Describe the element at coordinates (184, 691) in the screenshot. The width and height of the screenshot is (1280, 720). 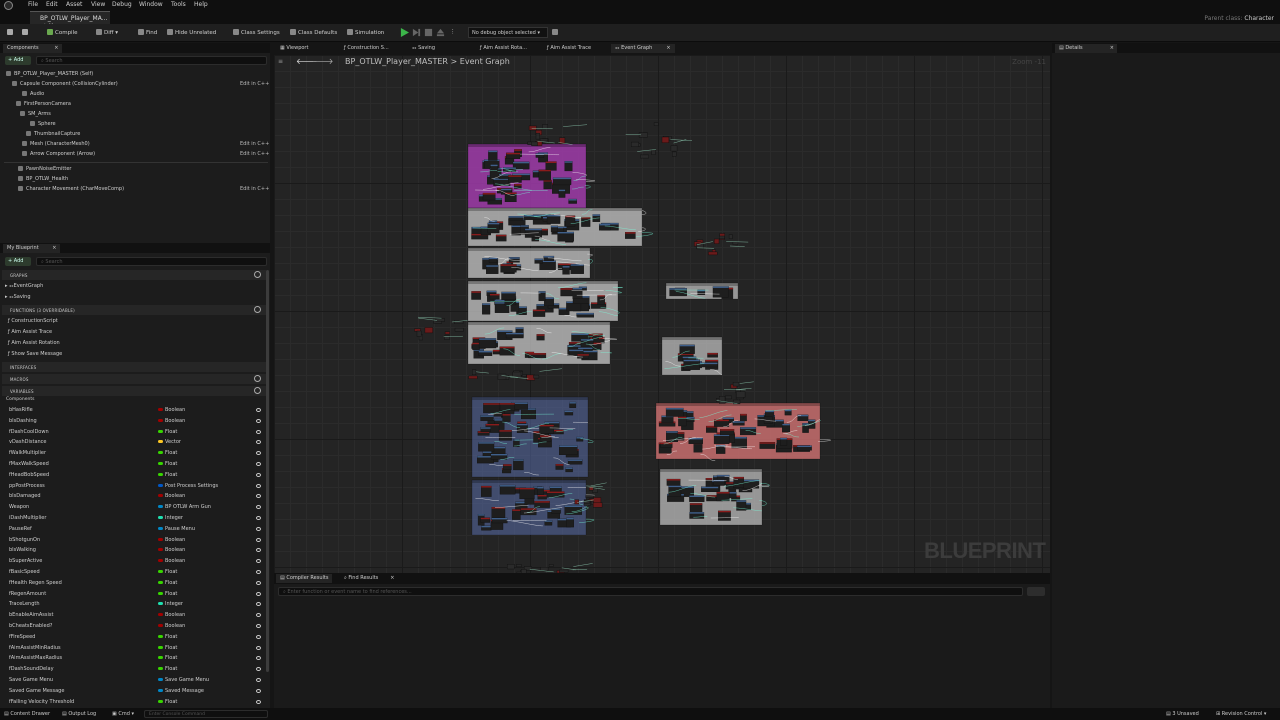
I see `variable-type: Saved Message` at that location.